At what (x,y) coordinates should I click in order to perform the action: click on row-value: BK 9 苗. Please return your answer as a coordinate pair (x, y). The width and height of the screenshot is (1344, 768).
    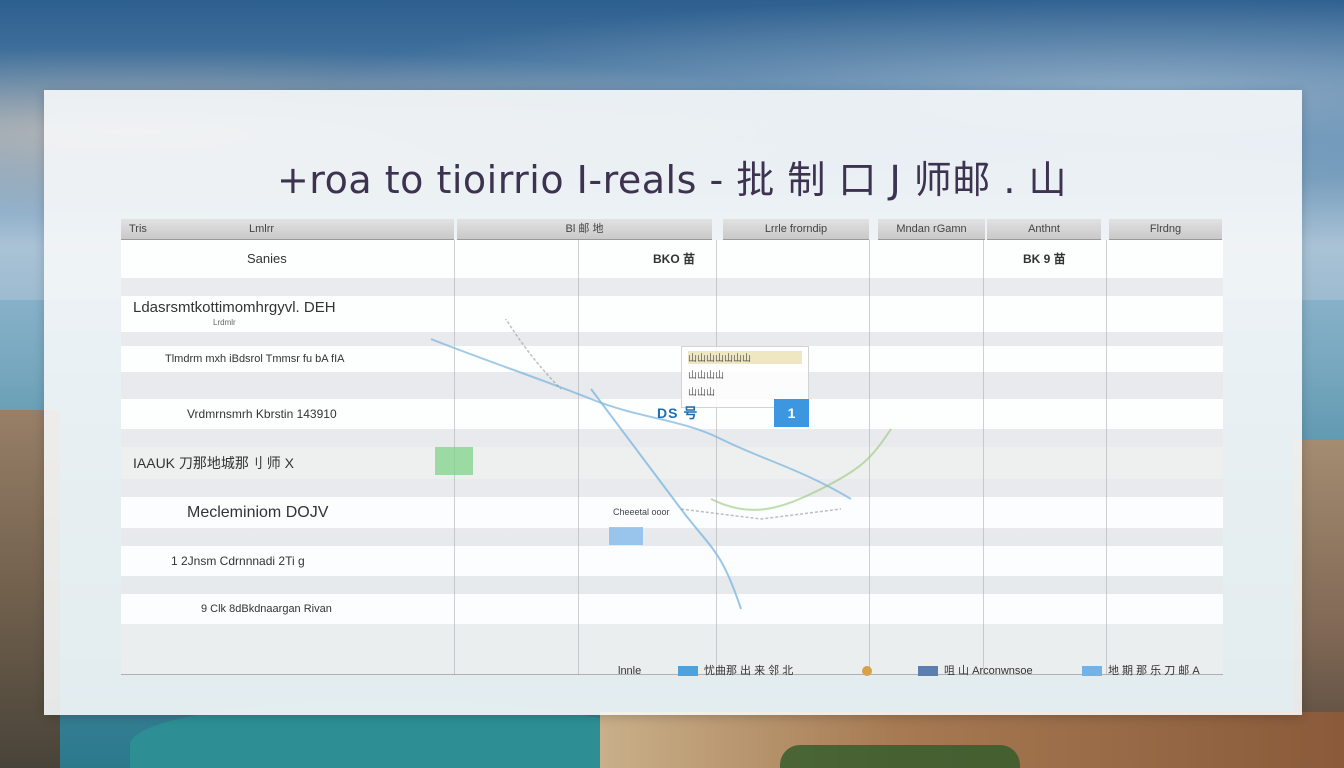
    Looking at the image, I should click on (1044, 259).